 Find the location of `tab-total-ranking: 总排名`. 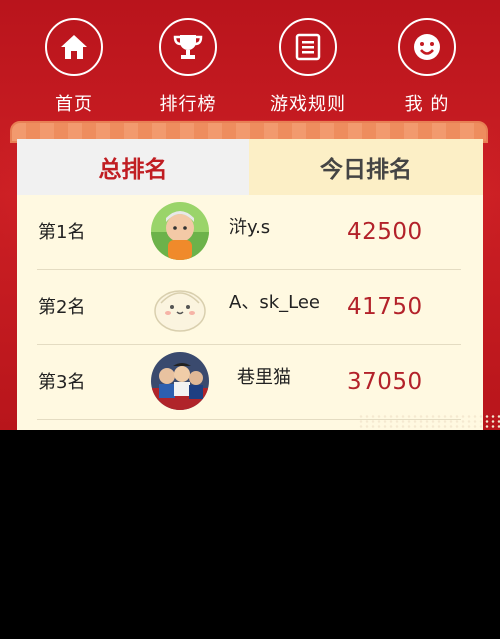

tab-total-ranking: 总排名 is located at coordinates (133, 167).